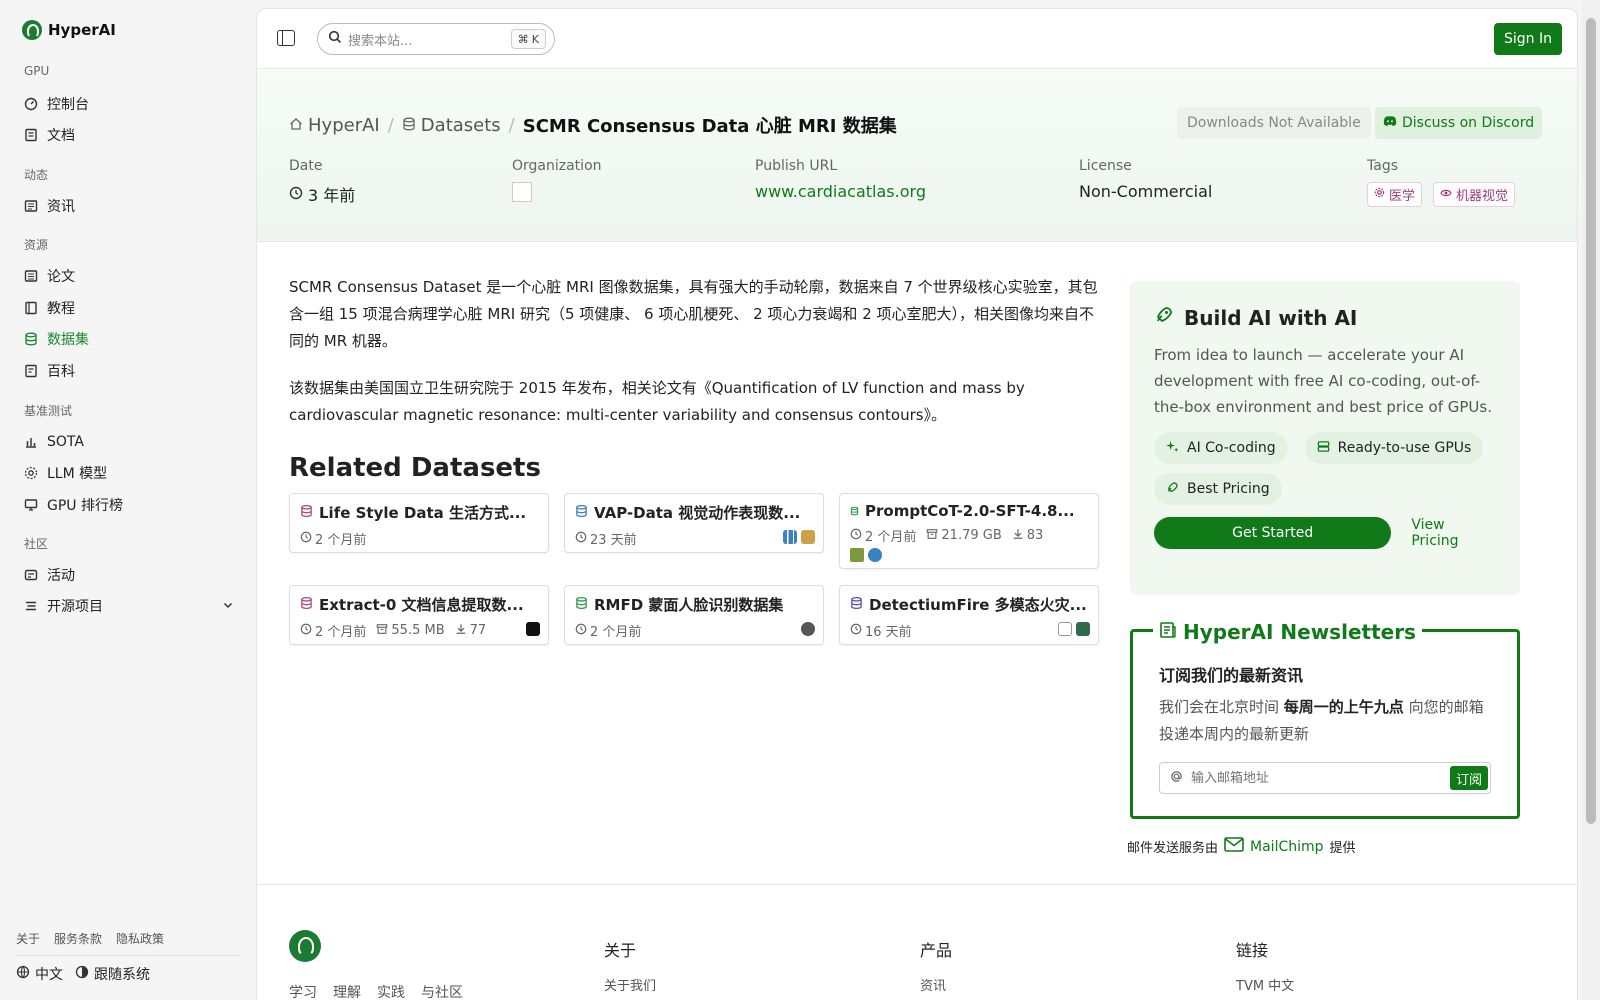 The image size is (1600, 1000). Describe the element at coordinates (694, 523) in the screenshot. I see `related-dataset-card: VAP-Data 视觉动作表现数... 23 天前` at that location.